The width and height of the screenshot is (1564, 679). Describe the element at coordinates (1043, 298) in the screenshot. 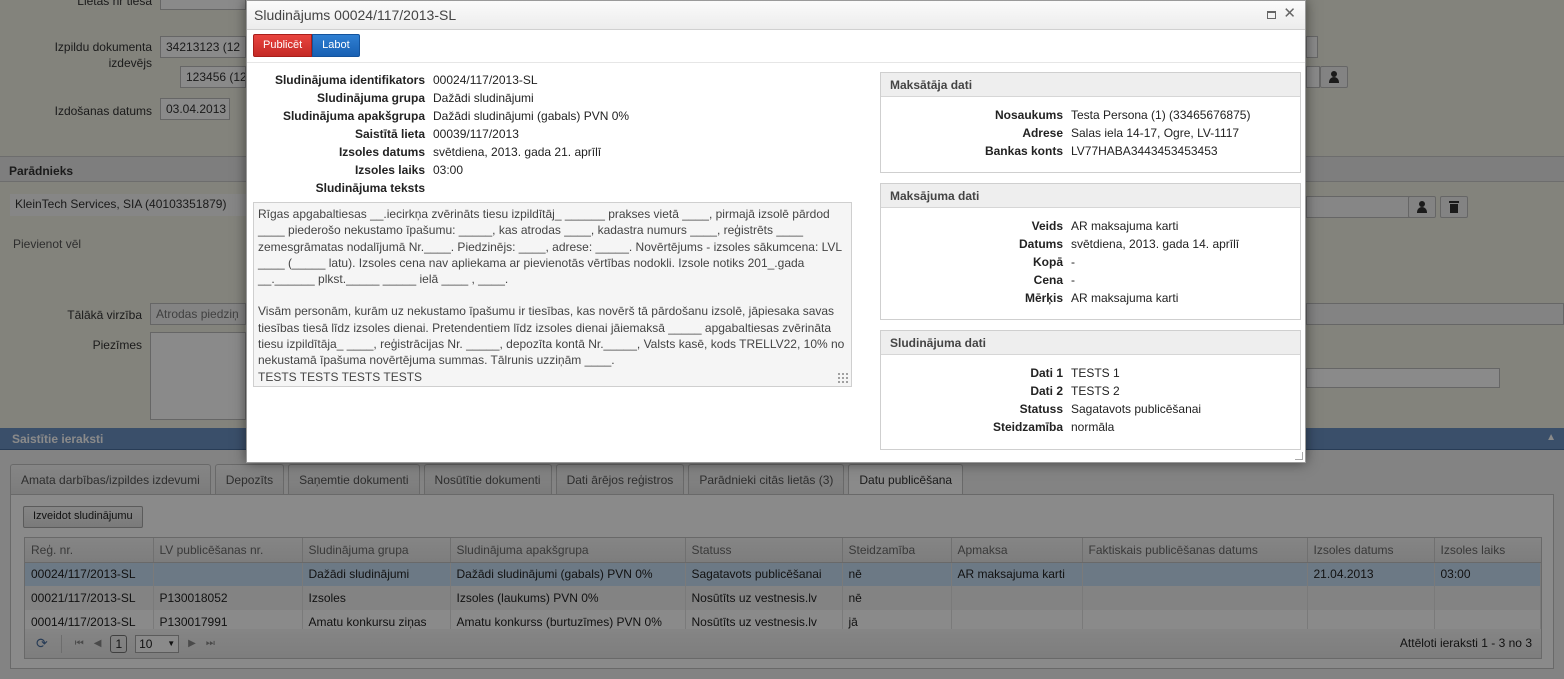

I see `field-label: Mērķis` at that location.